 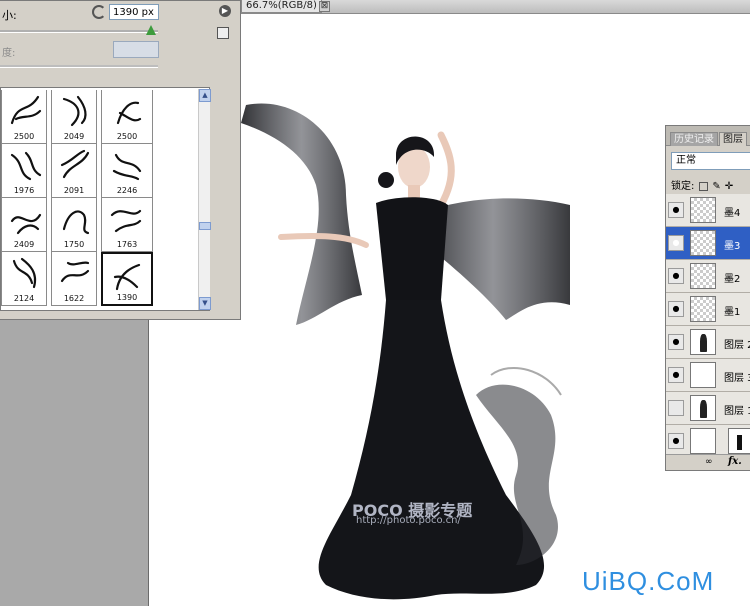 What do you see at coordinates (134, 12) in the screenshot?
I see `brush-size-input` at bounding box center [134, 12].